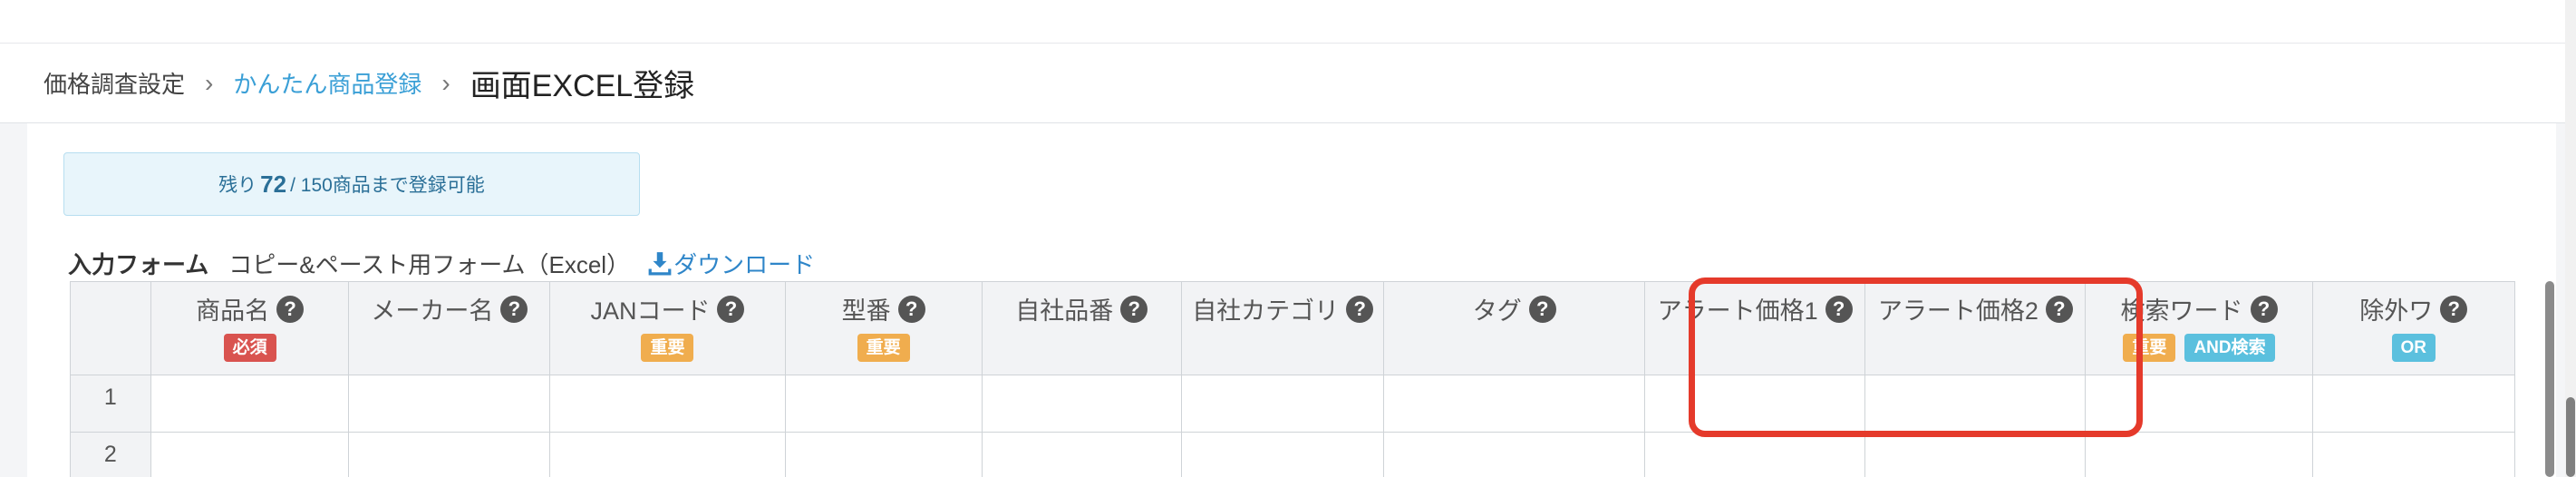  Describe the element at coordinates (233, 311) in the screenshot. I see `column-label: 商品名` at that location.